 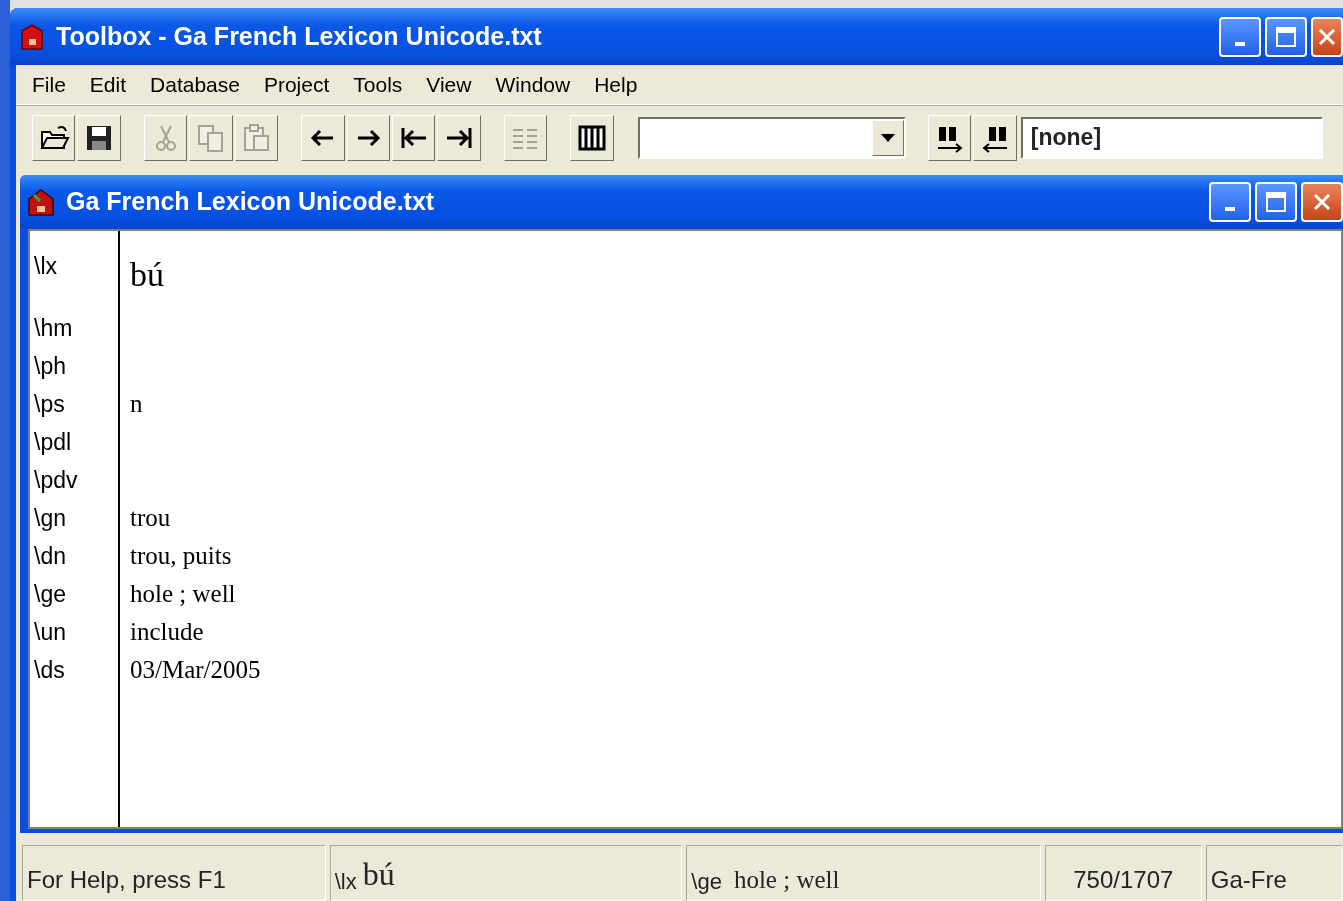 What do you see at coordinates (533, 84) in the screenshot?
I see `menu-item: Window` at bounding box center [533, 84].